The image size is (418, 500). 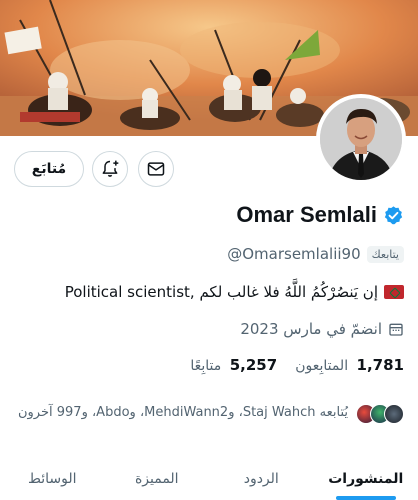 I want to click on morocco-flag-icon, so click(x=394, y=292).